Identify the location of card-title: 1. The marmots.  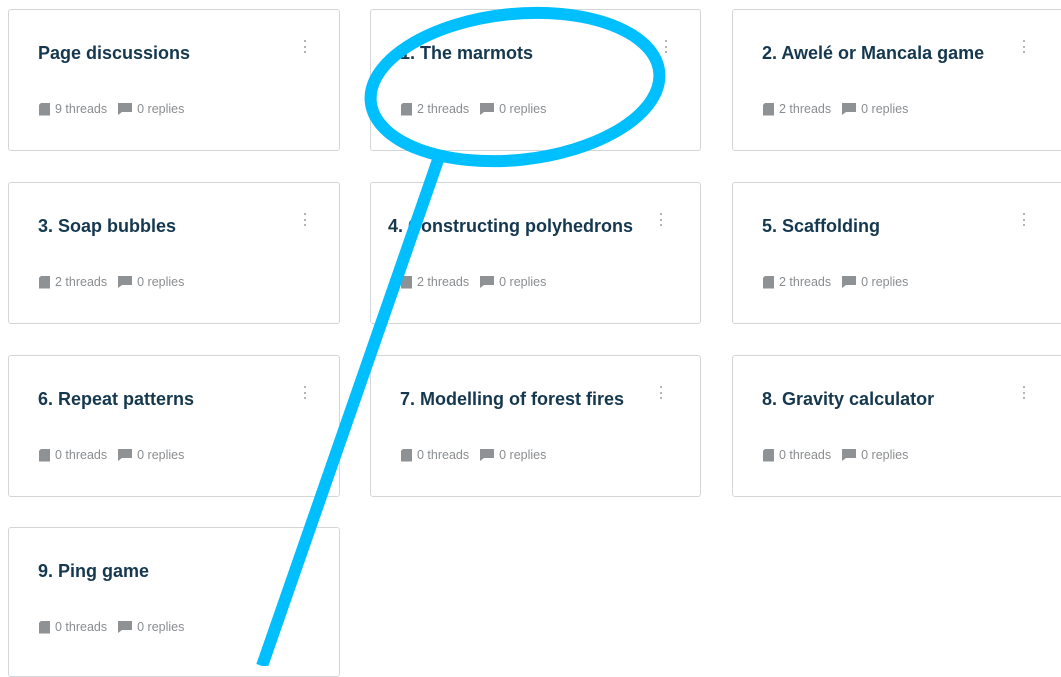
(466, 53).